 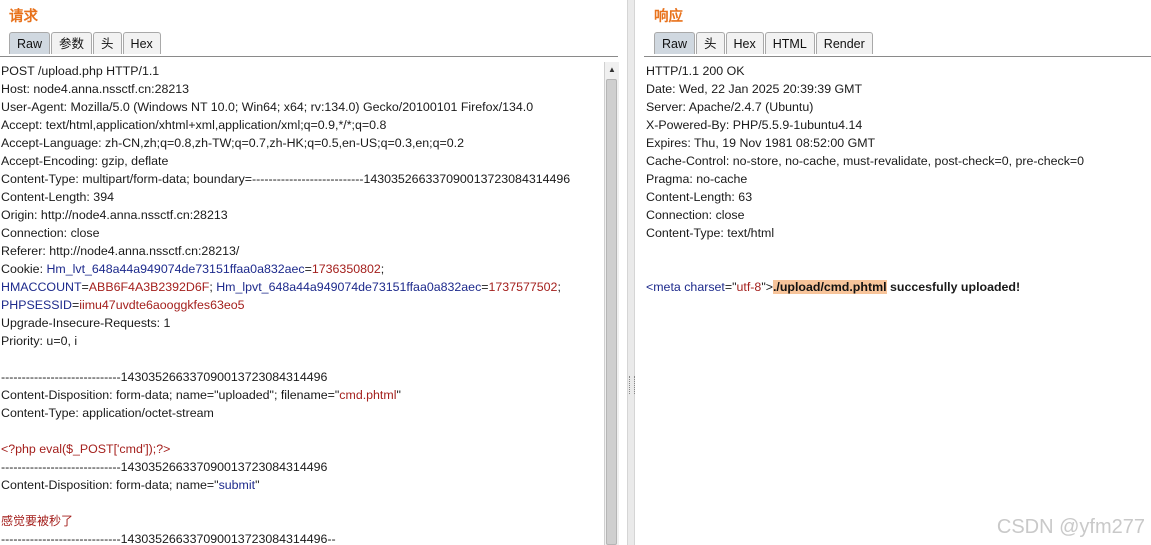 I want to click on cookie-line-3: PHPSESSID=iimu47uvdte6aooggkfes63eo5, so click(x=123, y=305).